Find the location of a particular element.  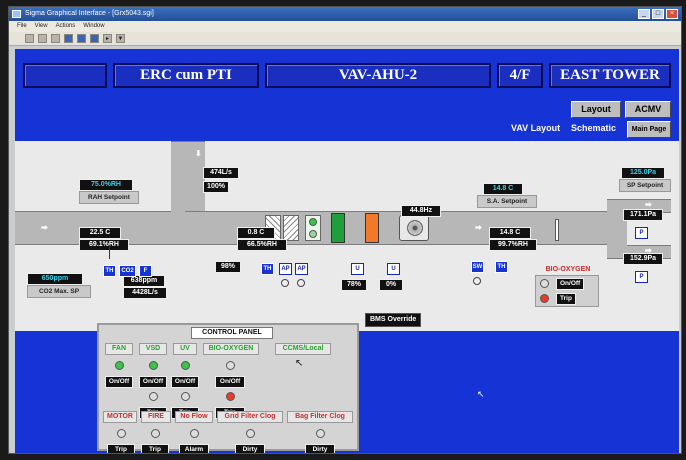

uv-onoff-tag: On/Off is located at coordinates (185, 382).